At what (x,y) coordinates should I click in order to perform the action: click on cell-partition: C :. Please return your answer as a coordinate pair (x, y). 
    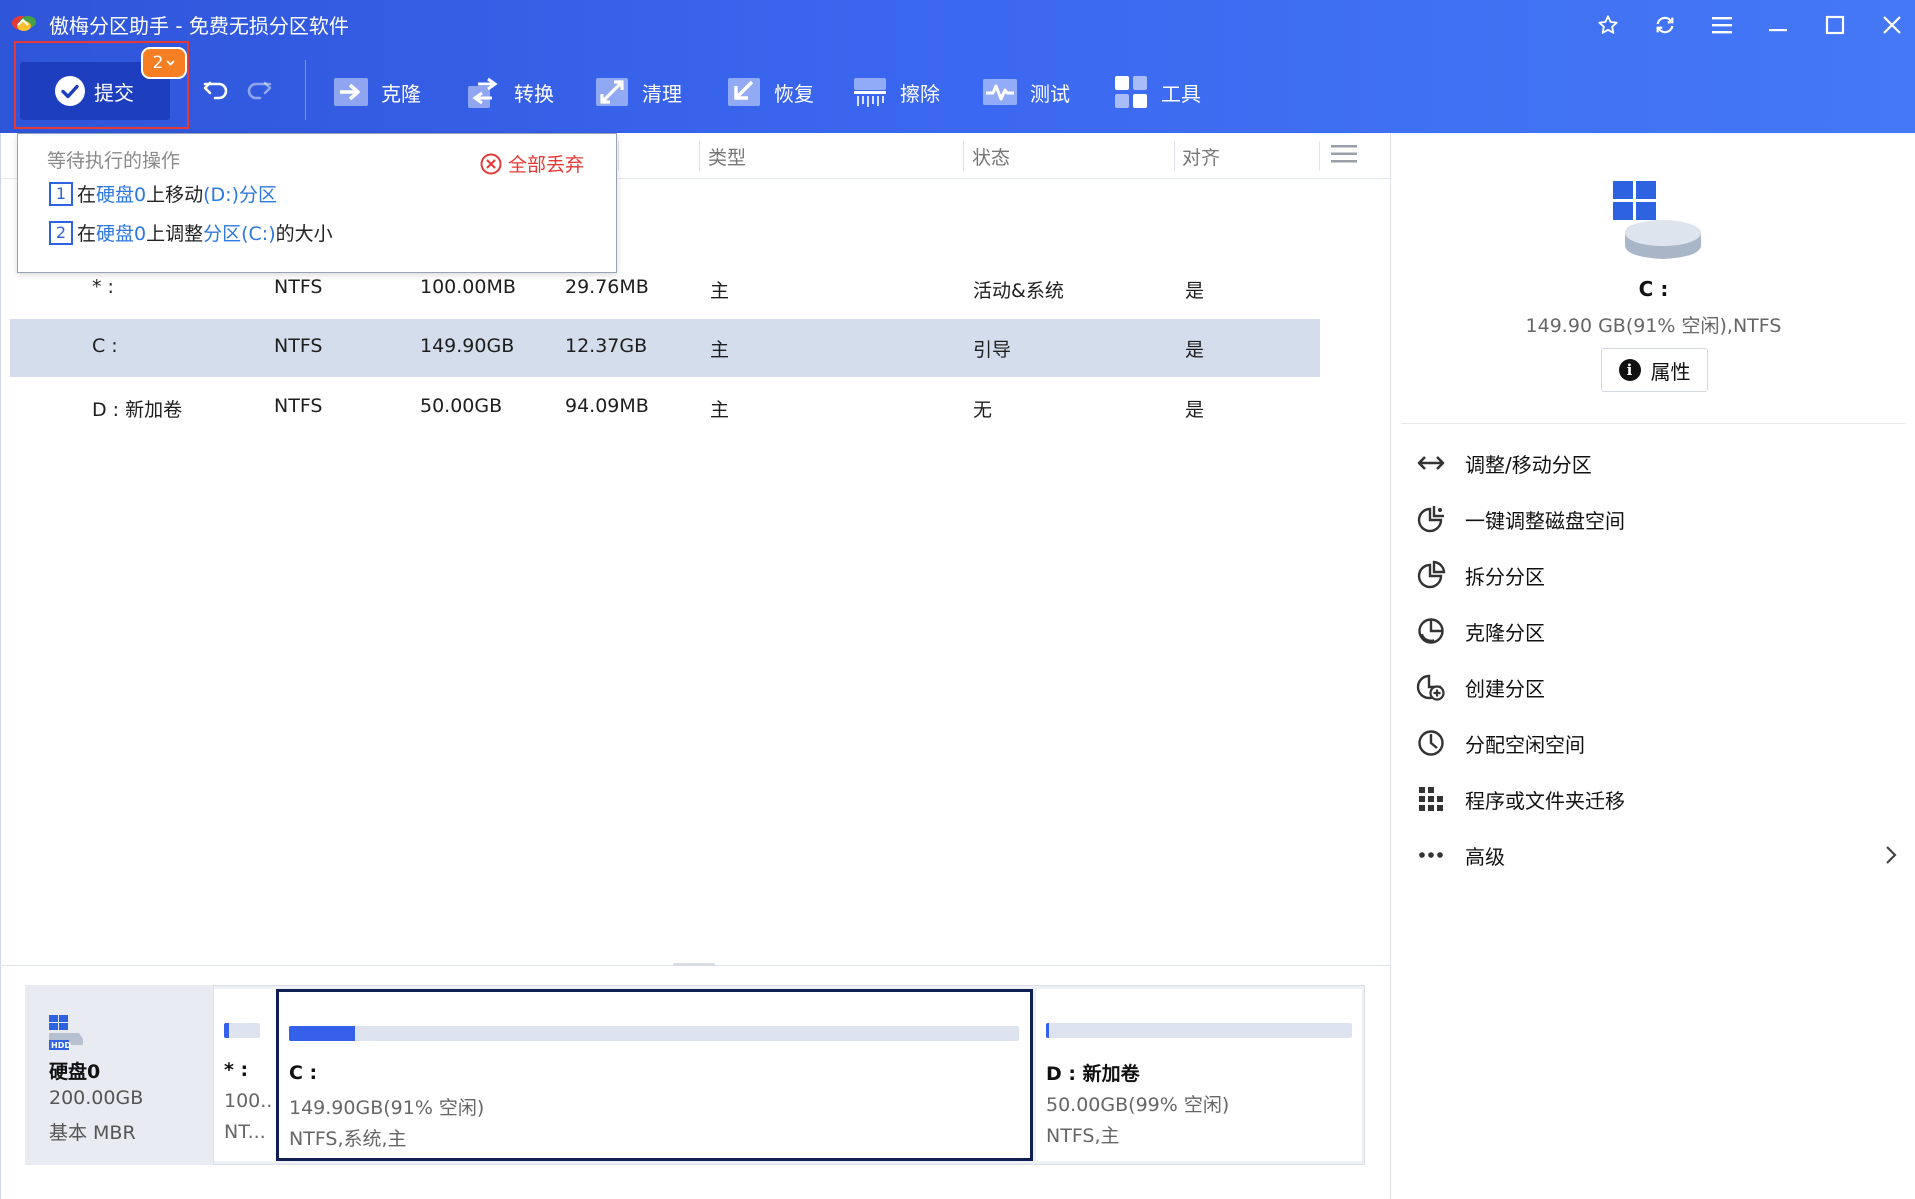
    Looking at the image, I should click on (105, 346).